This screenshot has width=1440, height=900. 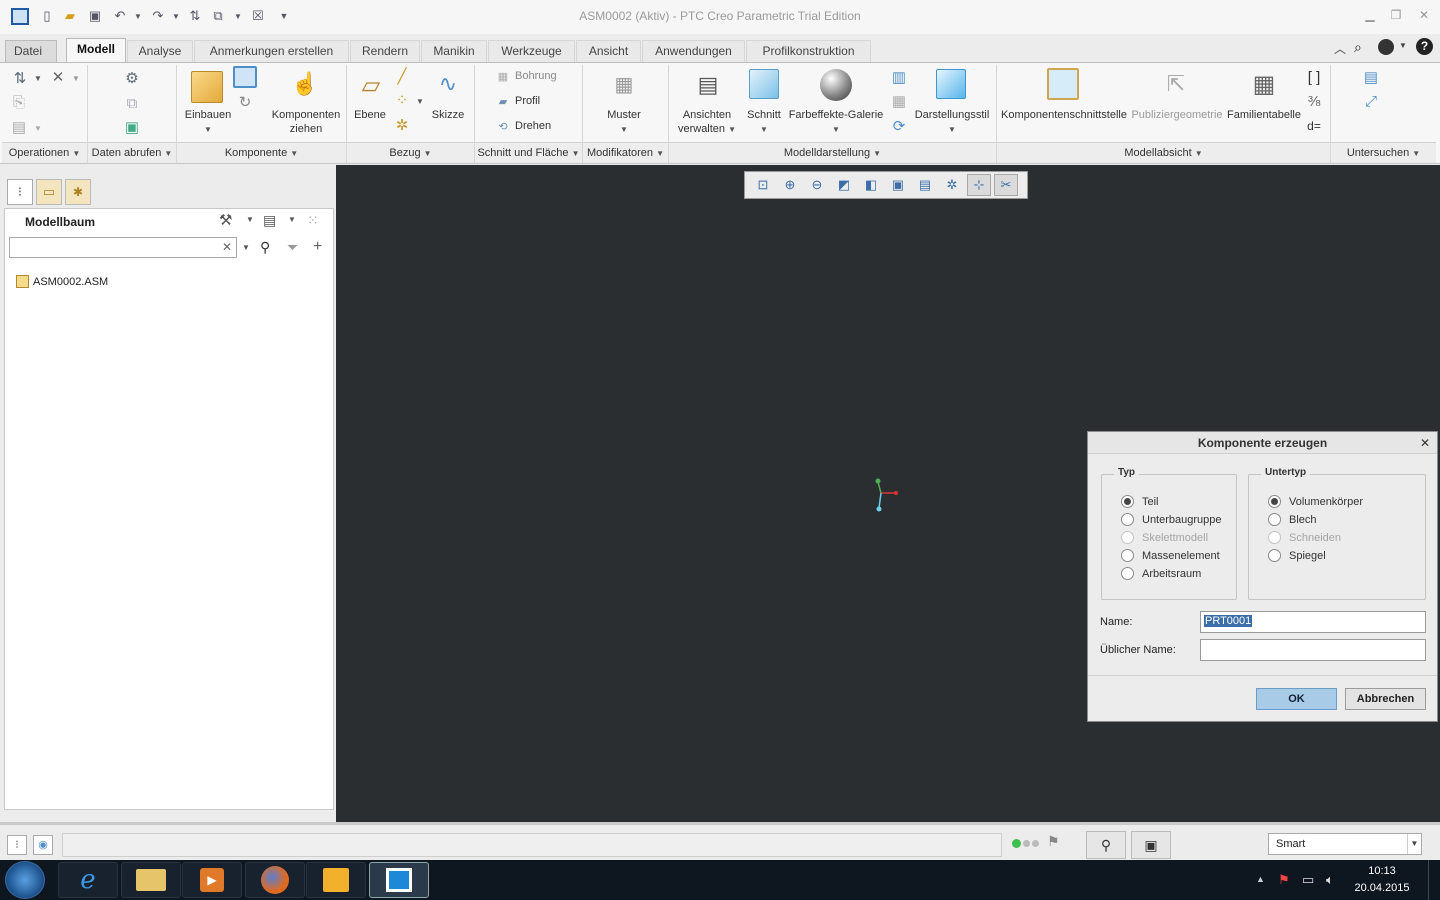 I want to click on tab-werkzeuge: Werkzeuge, so click(x=531, y=51).